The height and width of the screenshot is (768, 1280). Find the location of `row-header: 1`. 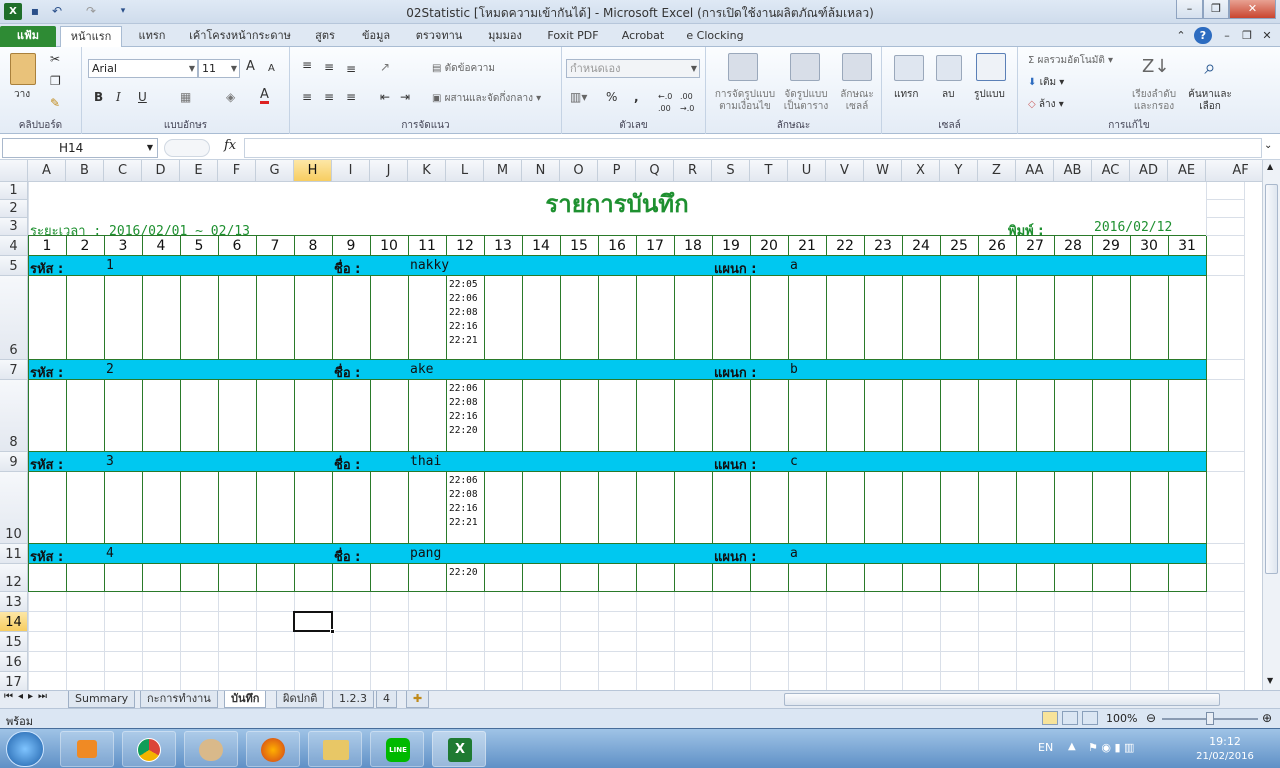

row-header: 1 is located at coordinates (14, 191).